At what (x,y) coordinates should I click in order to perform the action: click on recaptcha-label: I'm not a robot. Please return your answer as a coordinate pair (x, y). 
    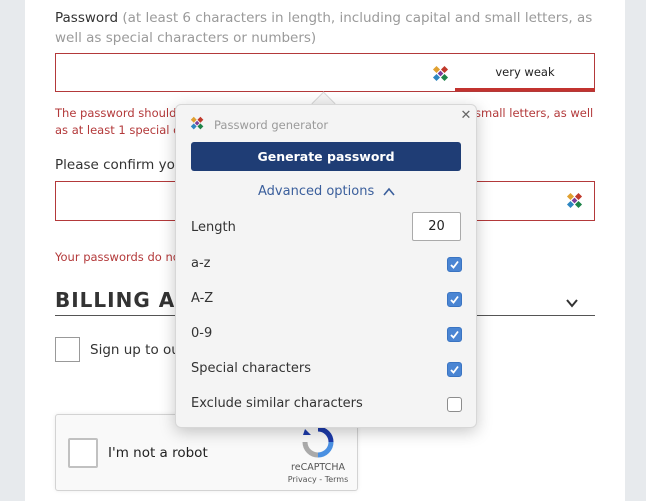
    Looking at the image, I should click on (158, 453).